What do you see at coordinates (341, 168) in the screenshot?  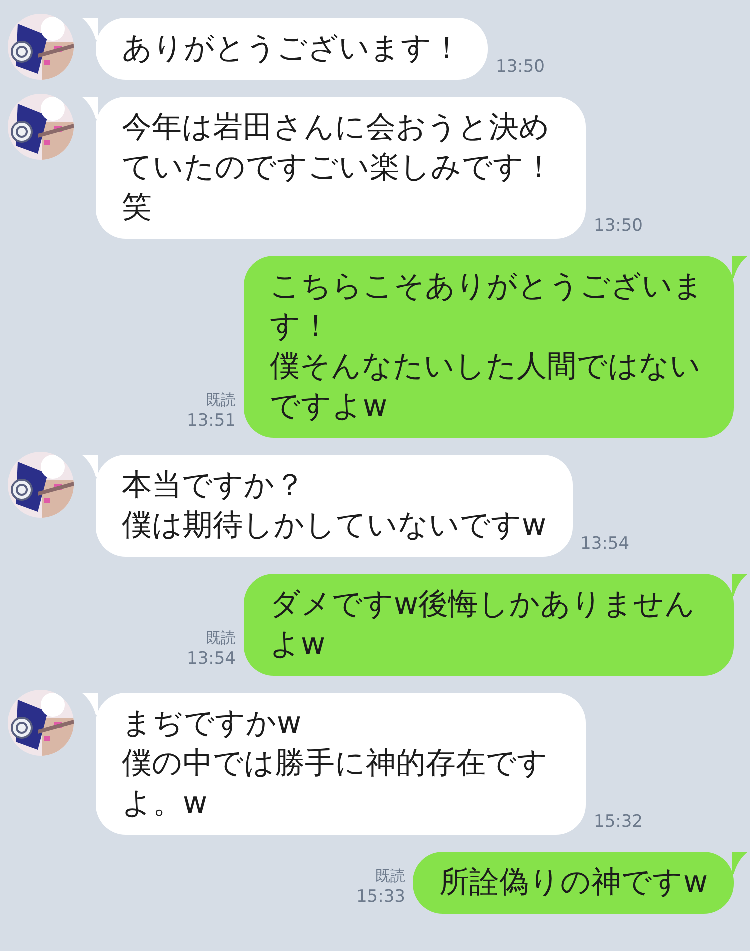 I see `message-bubble: 今年は岩田さんに会おうと決めていたのですごい楽しみです！笑` at bounding box center [341, 168].